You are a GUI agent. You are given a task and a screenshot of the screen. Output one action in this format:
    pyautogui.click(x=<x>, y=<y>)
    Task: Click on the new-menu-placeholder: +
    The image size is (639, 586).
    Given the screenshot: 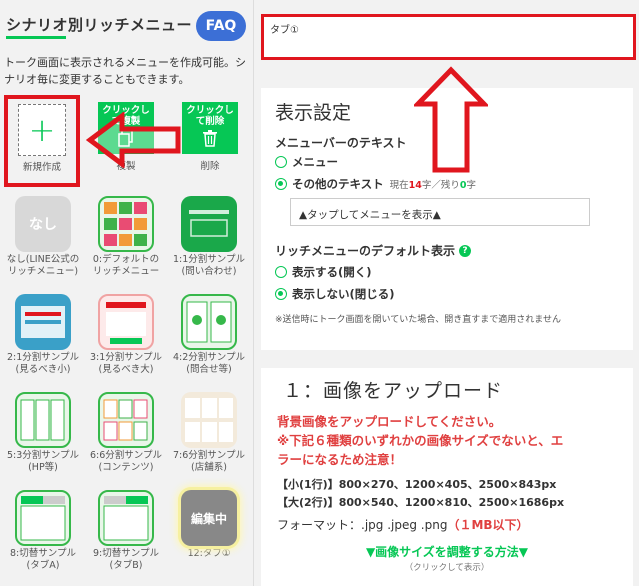 What is the action you would take?
    pyautogui.click(x=42, y=130)
    